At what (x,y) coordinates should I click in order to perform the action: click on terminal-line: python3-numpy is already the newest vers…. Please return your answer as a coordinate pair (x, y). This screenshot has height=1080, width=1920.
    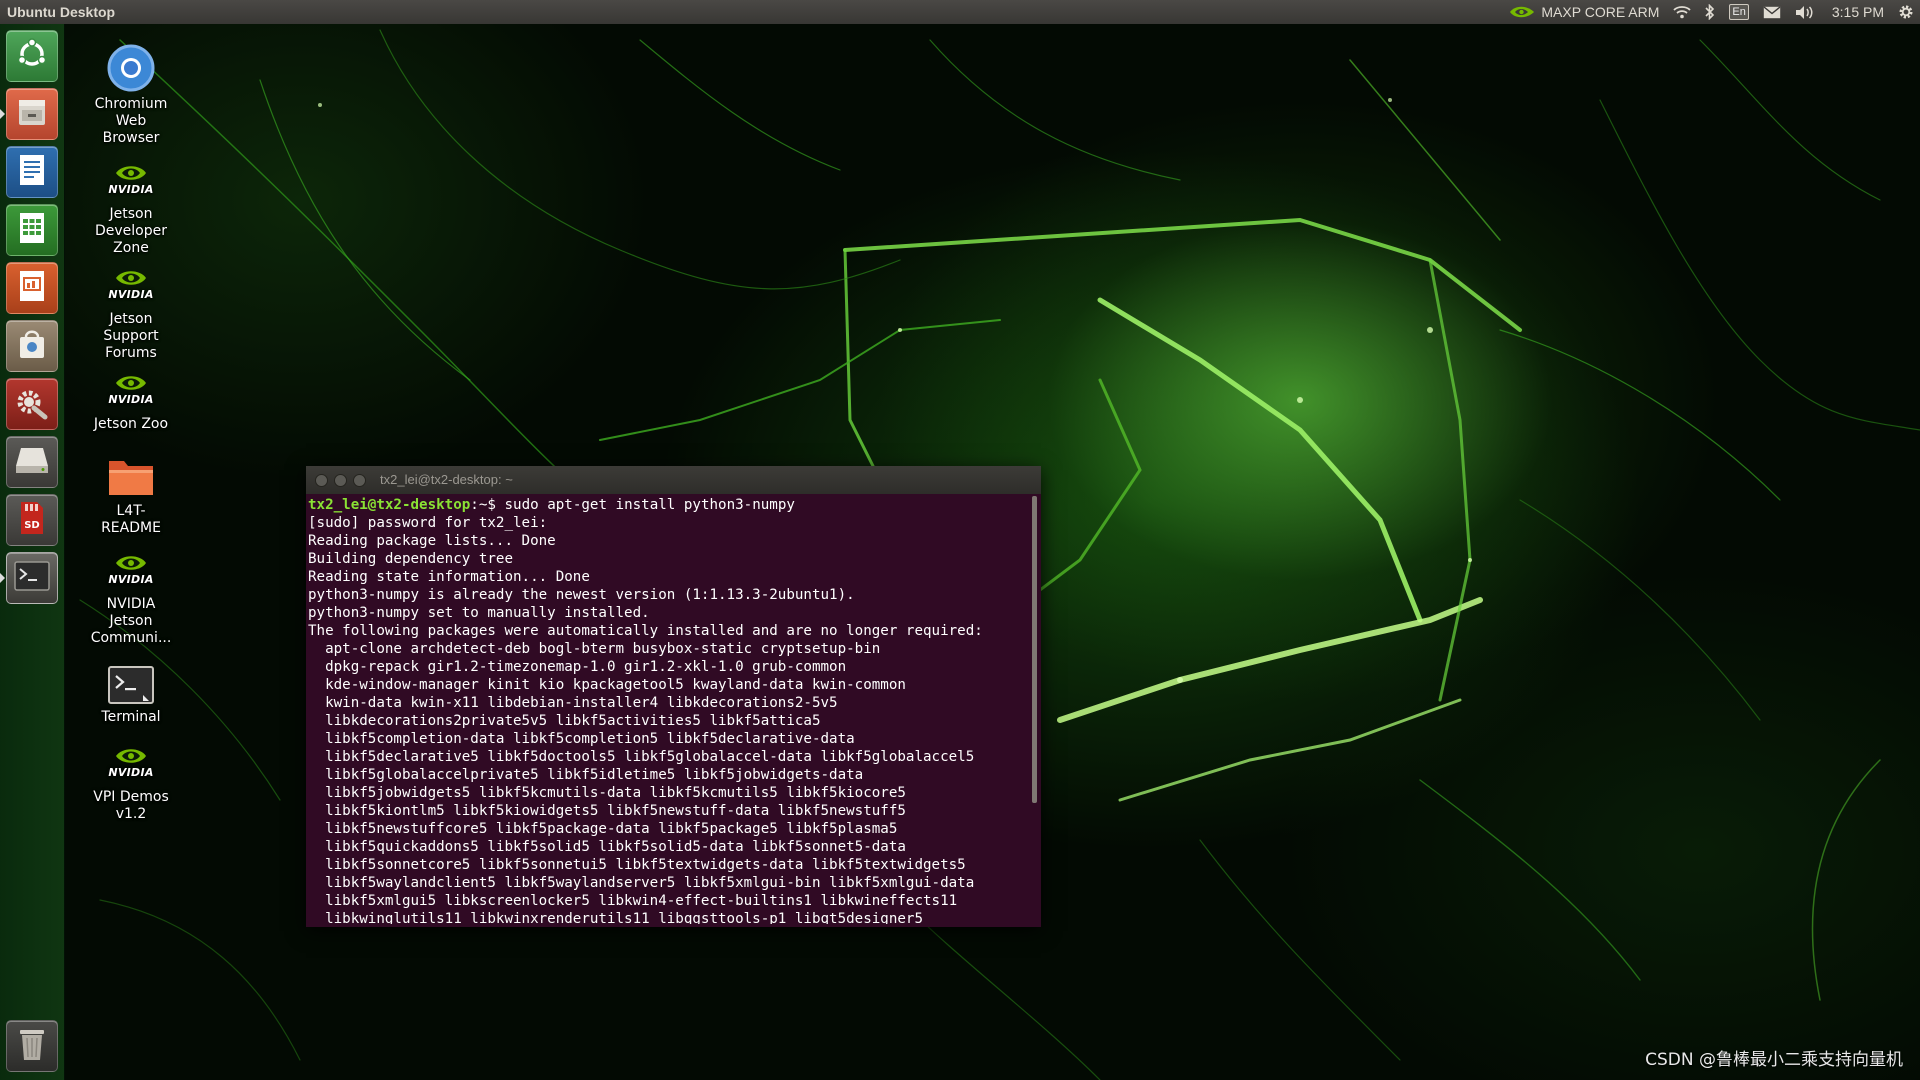
    Looking at the image, I should click on (581, 595).